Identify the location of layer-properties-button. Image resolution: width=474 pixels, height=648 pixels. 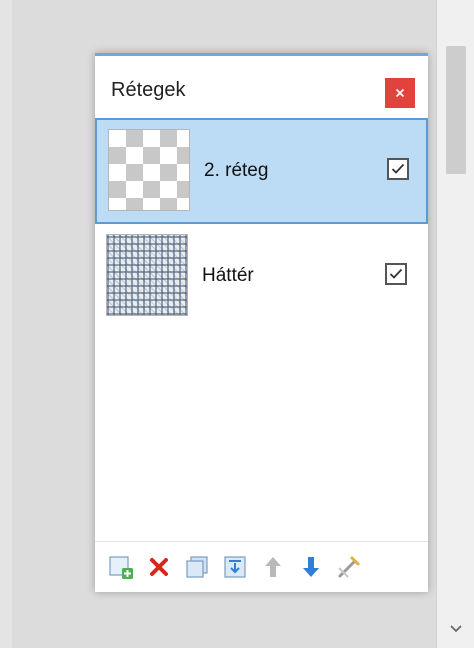
(349, 567).